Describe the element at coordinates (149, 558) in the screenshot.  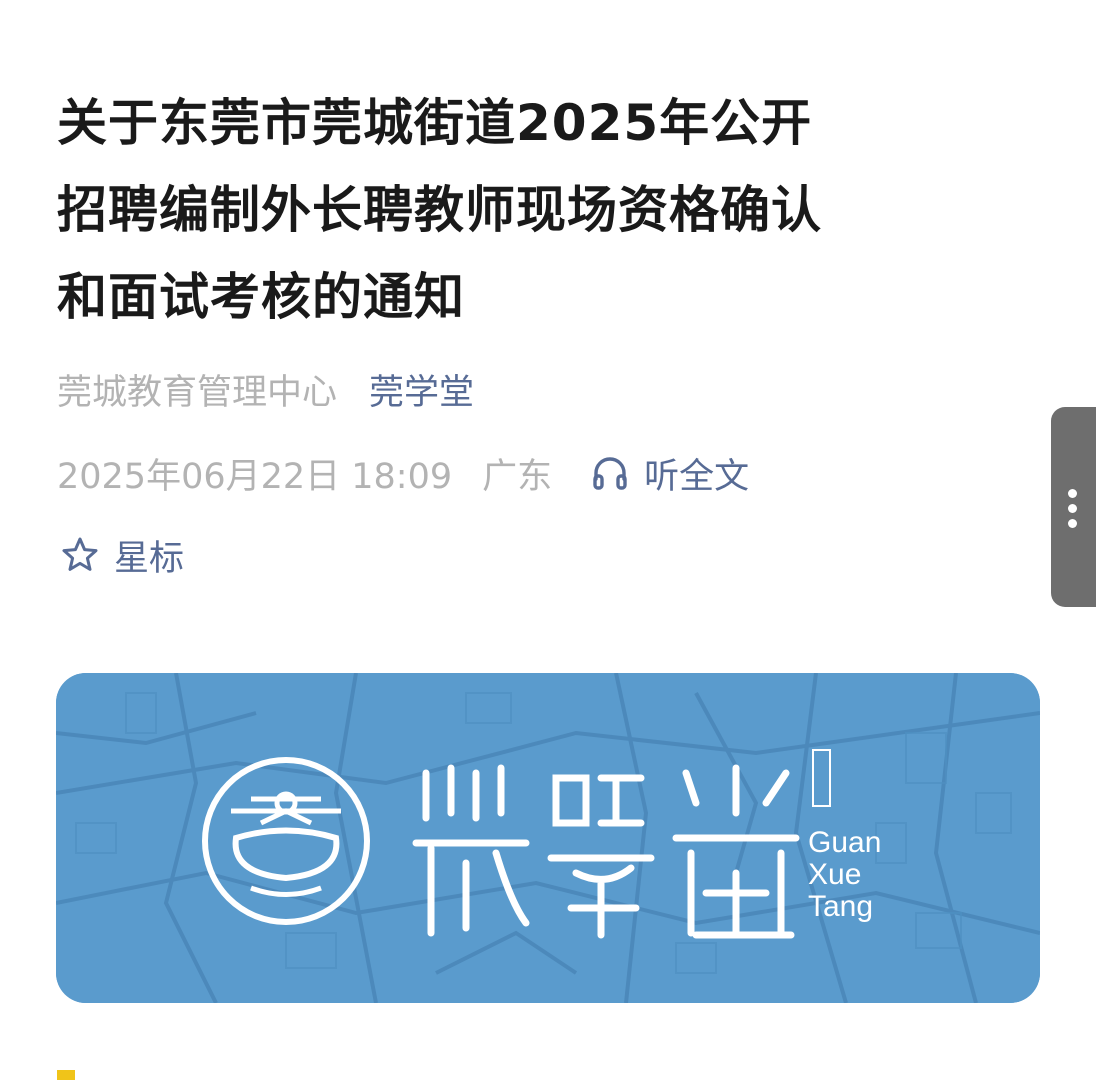
I see `star-label: 星标` at that location.